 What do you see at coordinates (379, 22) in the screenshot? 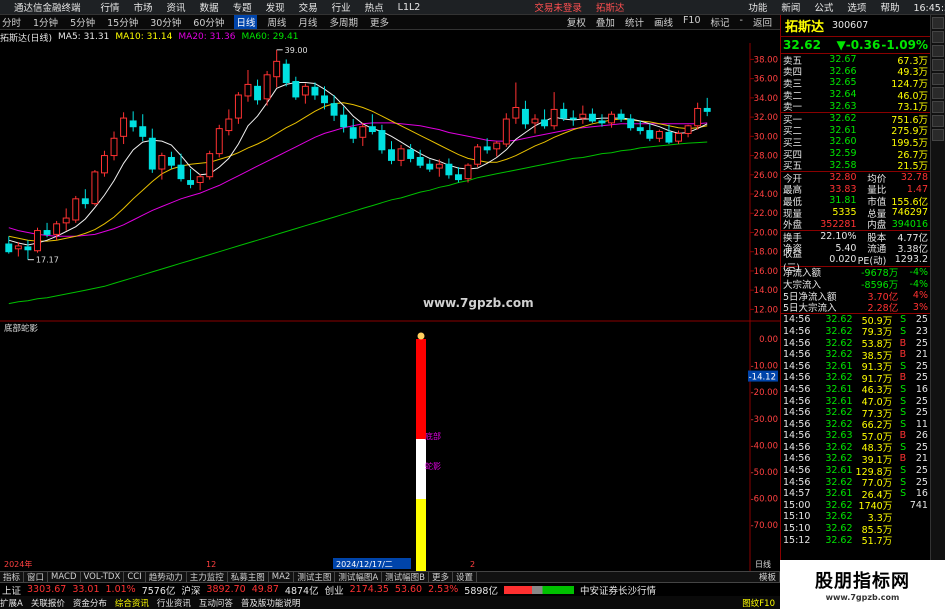
I see `period-tab: 更多` at bounding box center [379, 22].